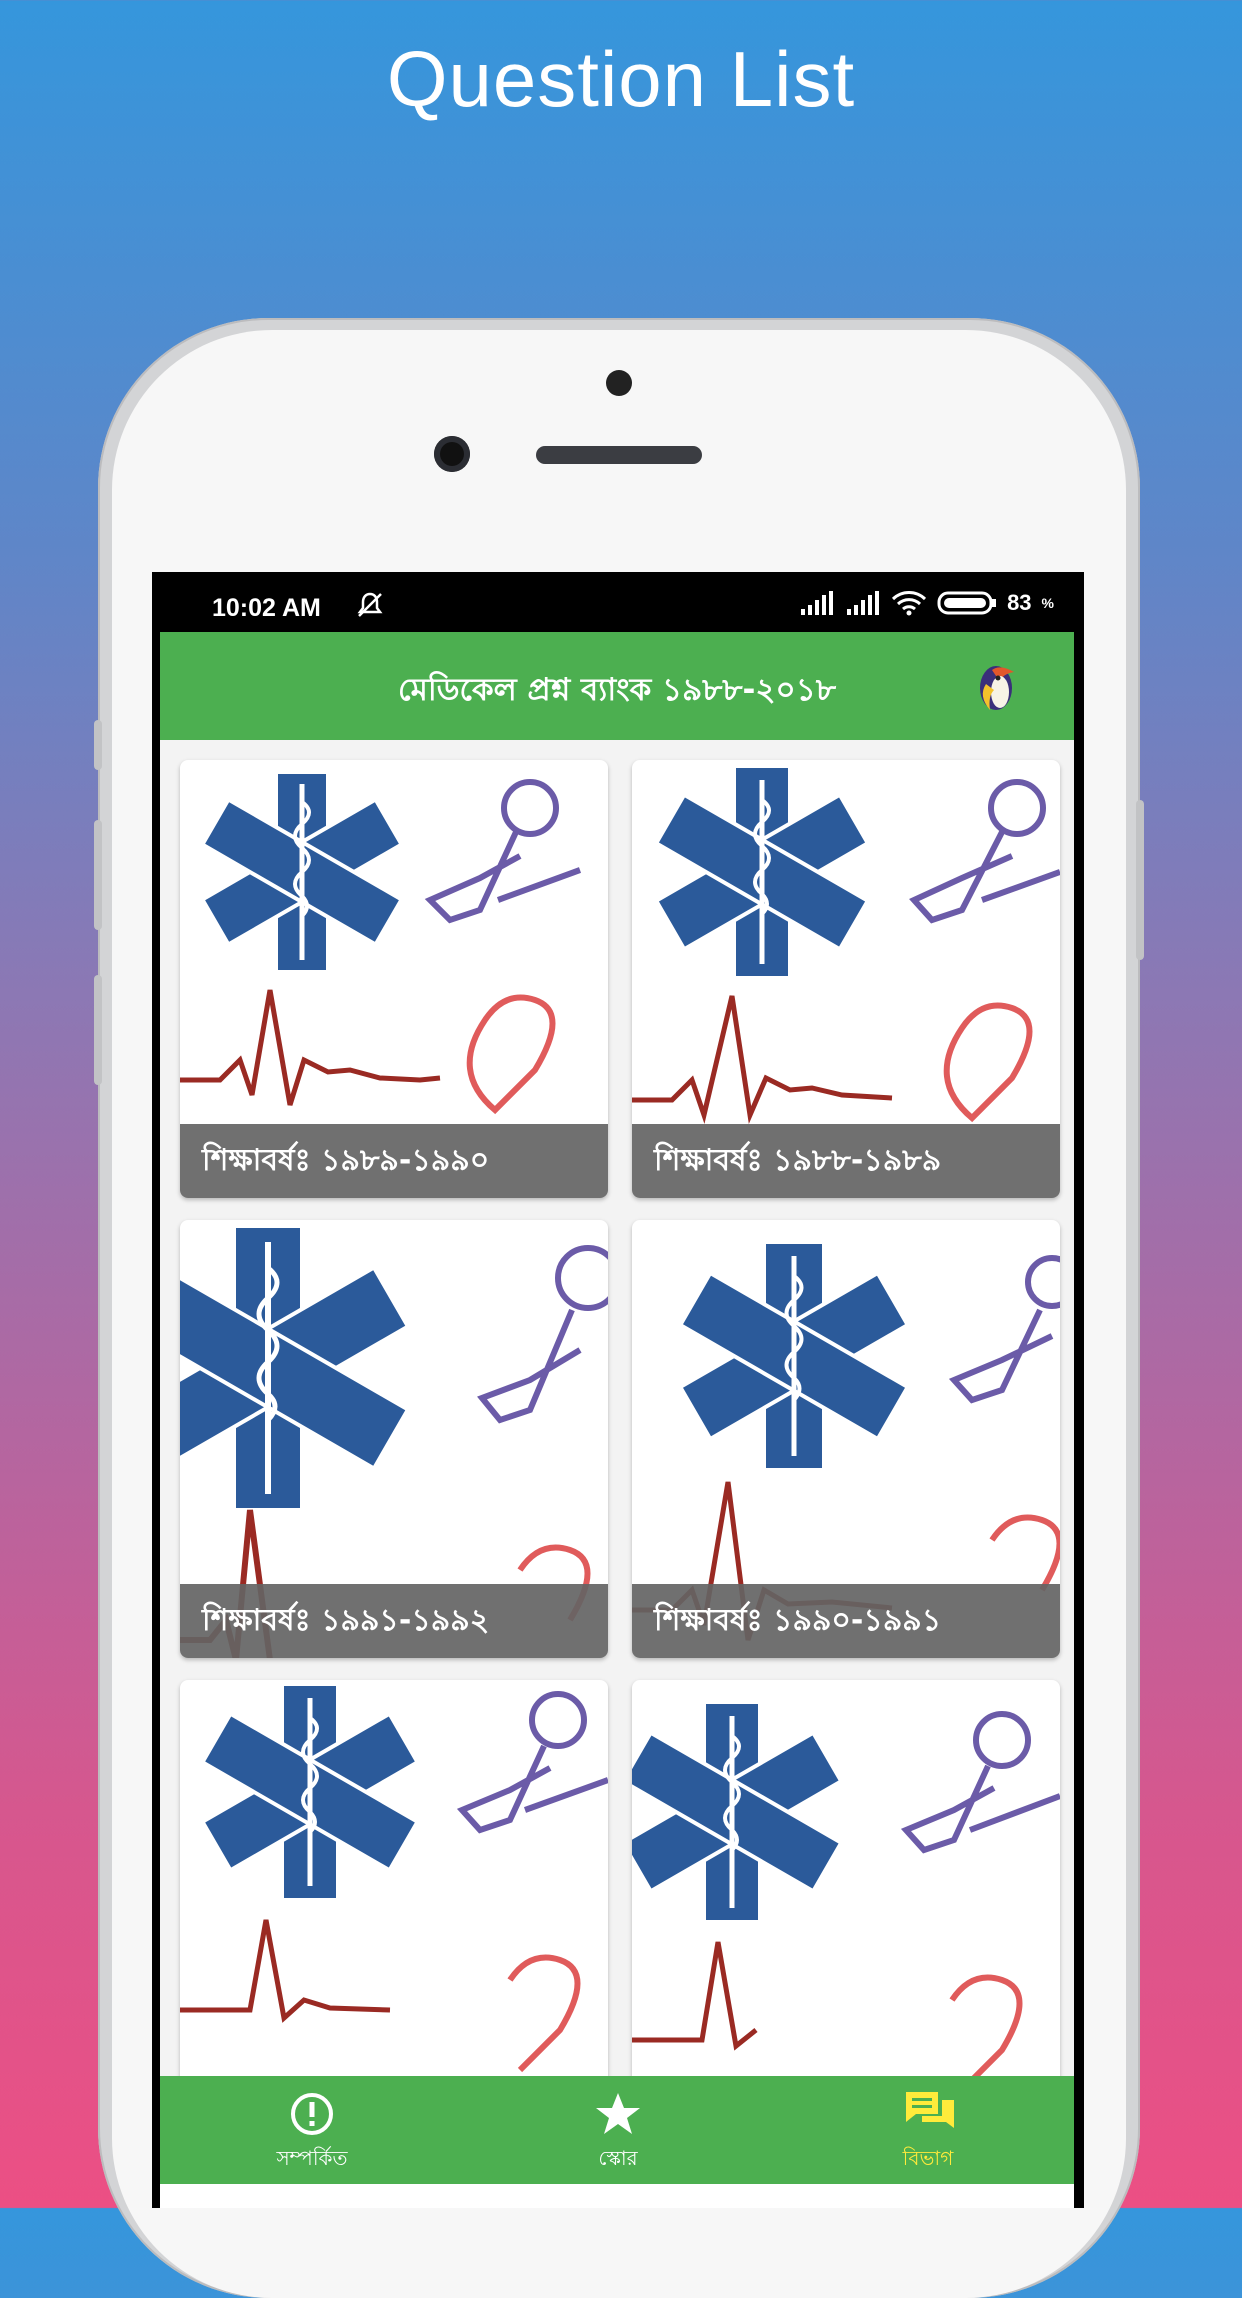 This screenshot has height=2298, width=1242. I want to click on star-icon, so click(618, 2113).